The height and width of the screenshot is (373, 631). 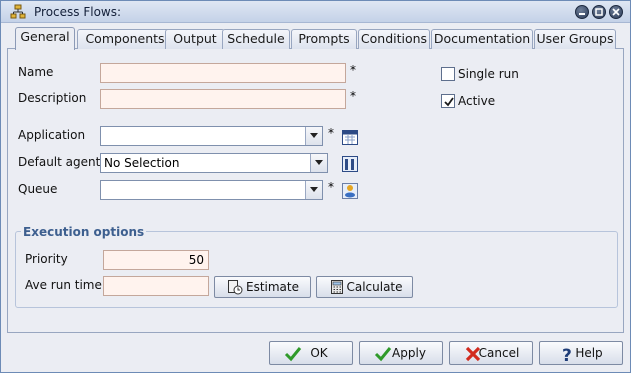 I want to click on cancel-button: Cancel, so click(x=491, y=353).